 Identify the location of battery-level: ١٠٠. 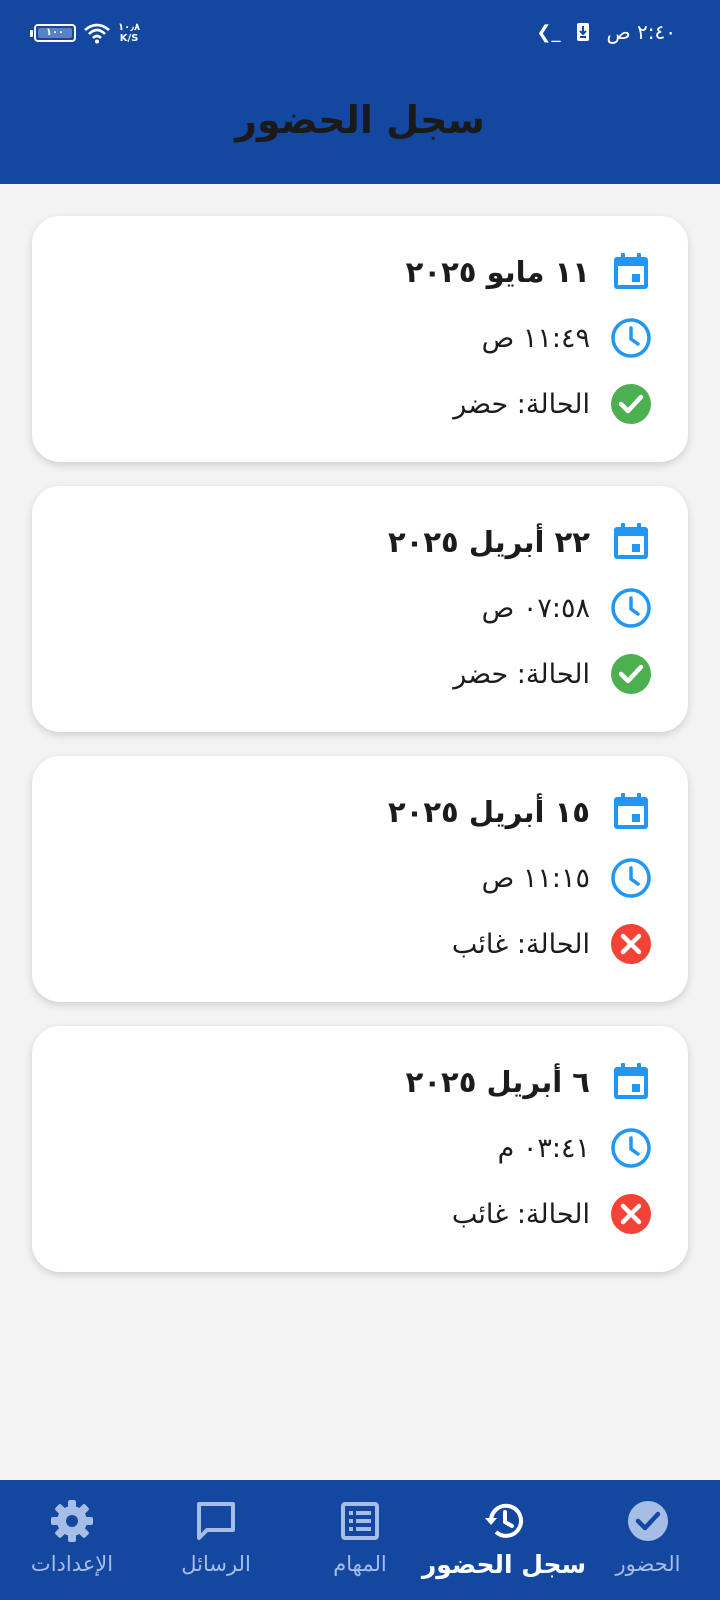
(55, 33).